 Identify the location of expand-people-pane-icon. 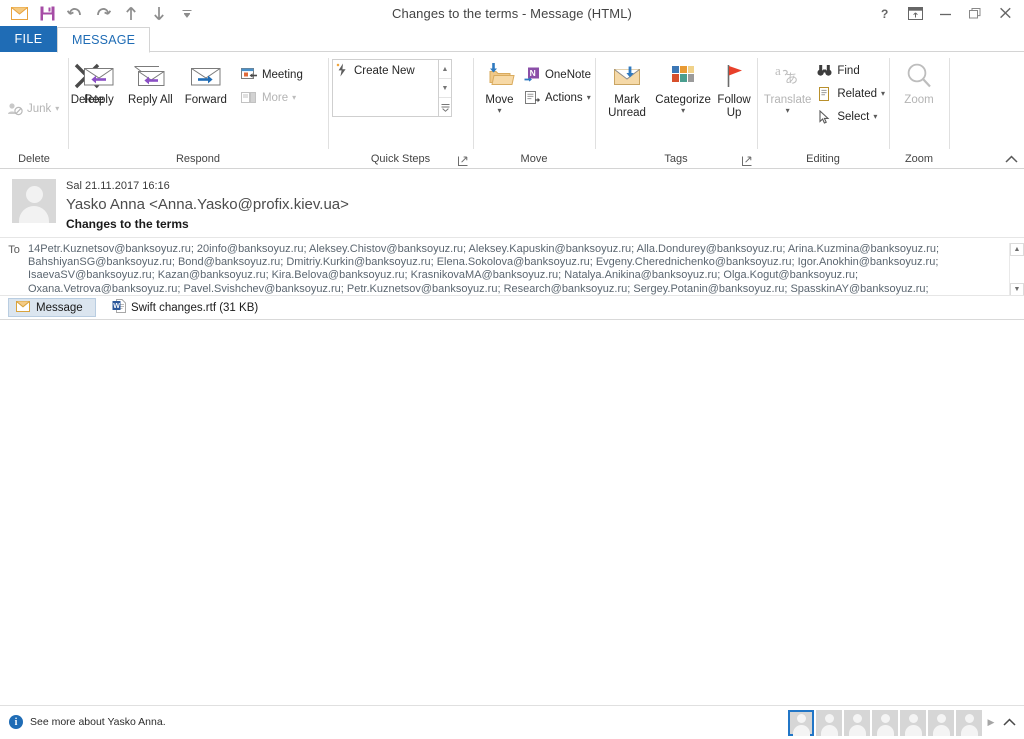
(1009, 723).